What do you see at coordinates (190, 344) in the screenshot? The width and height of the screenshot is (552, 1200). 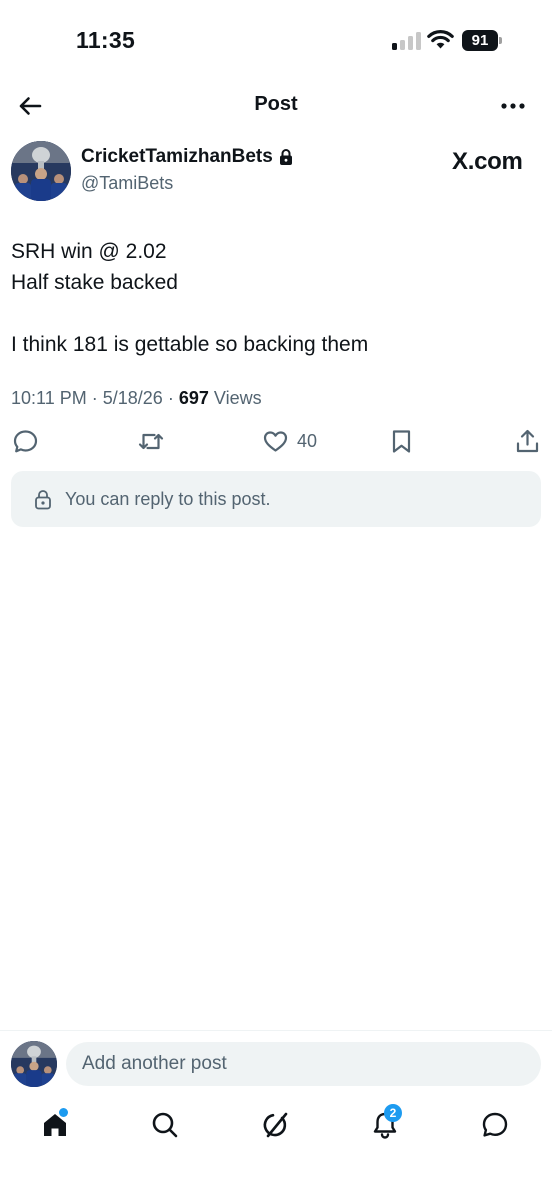 I see `post-line: I think 181 is gettable so backing them` at bounding box center [190, 344].